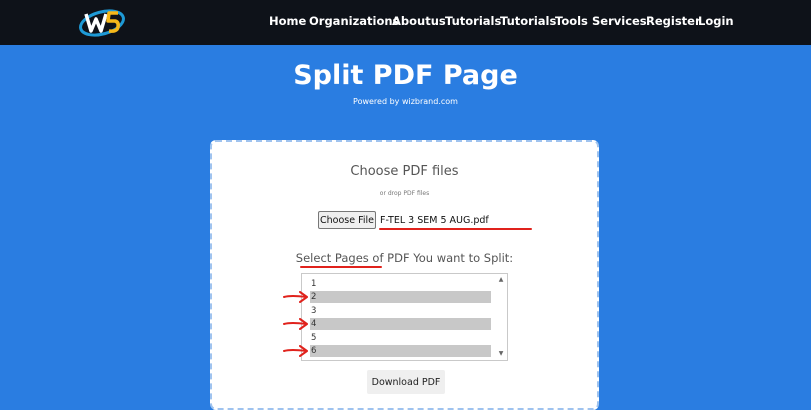 This screenshot has height=410, width=811. I want to click on page-option-1: 1, so click(400, 284).